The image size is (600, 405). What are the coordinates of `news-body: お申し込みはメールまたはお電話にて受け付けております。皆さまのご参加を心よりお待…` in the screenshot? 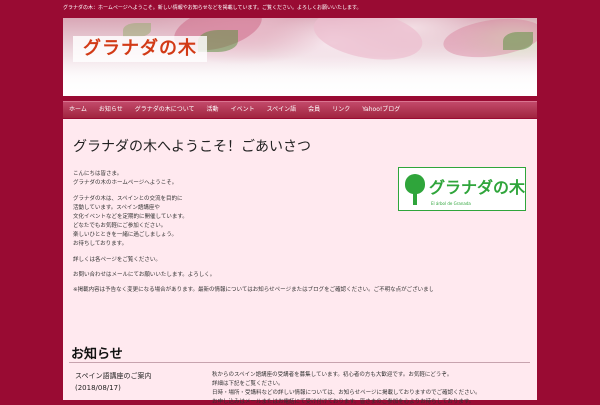 It's located at (343, 402).